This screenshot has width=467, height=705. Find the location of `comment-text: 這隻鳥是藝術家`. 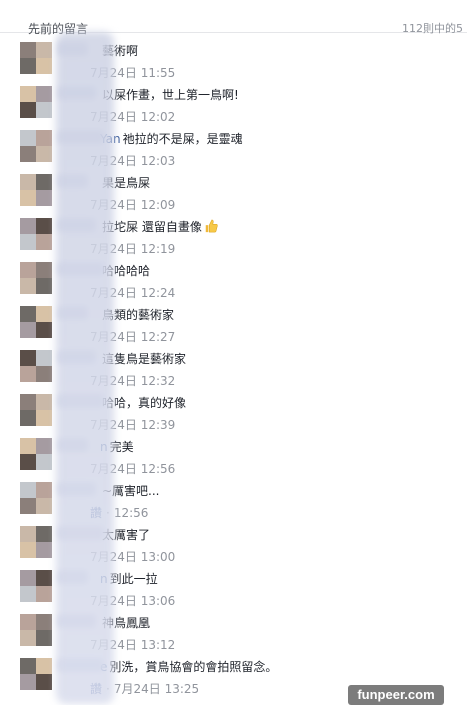

comment-text: 這隻鳥是藝術家 is located at coordinates (144, 359).